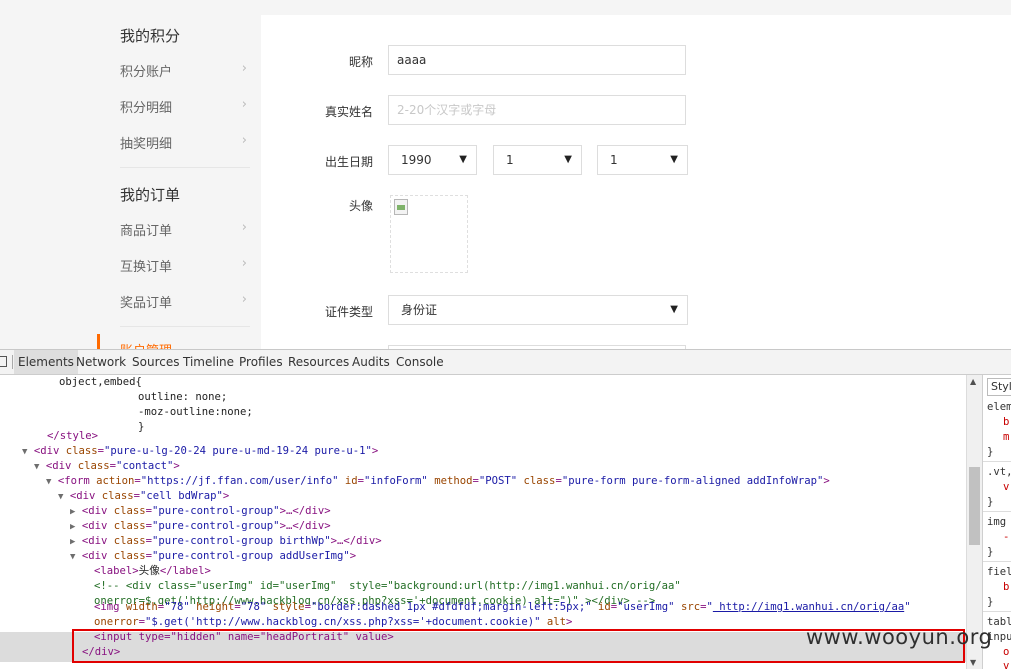 This screenshot has width=1011, height=669. Describe the element at coordinates (261, 362) in the screenshot. I see `tab-profiles: Profiles` at that location.